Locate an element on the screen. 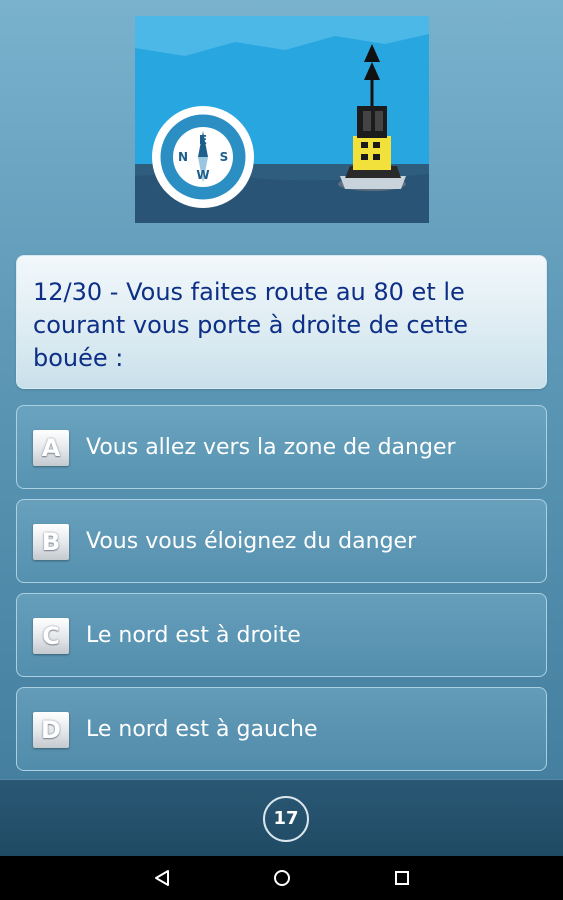 Image resolution: width=563 pixels, height=900 pixels. answer-text-d: Le nord est à gauche is located at coordinates (202, 729).